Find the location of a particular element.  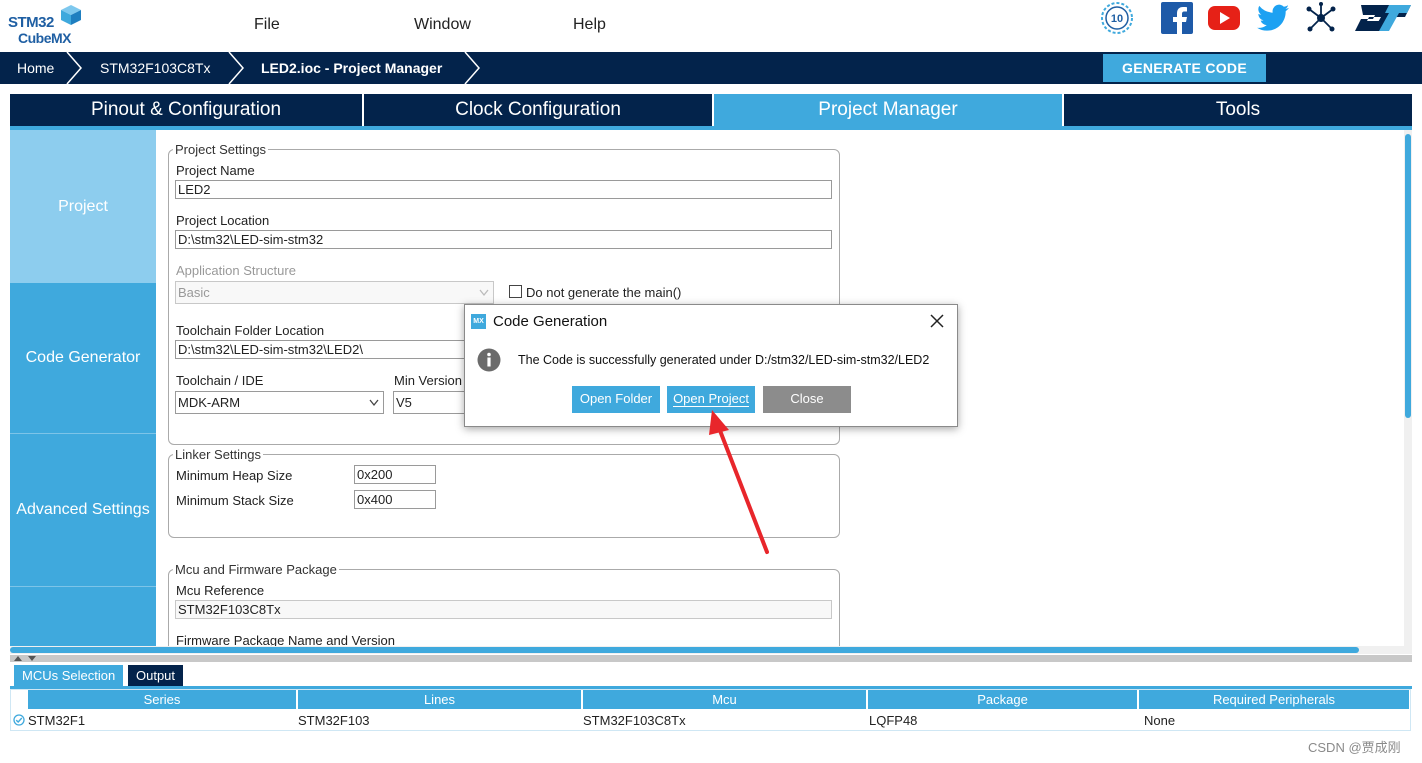

table-cell-required-peripherals: None is located at coordinates (1159, 720).